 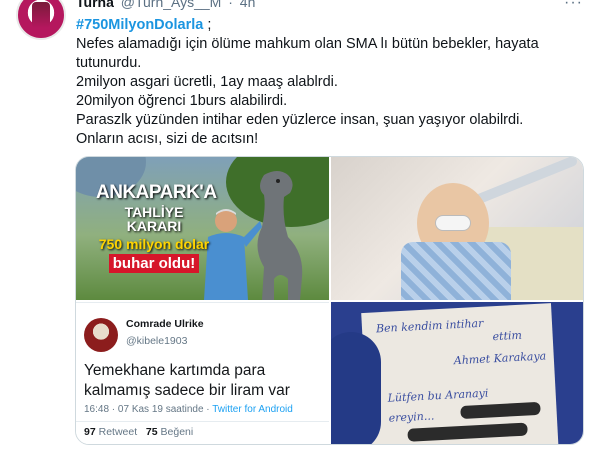 What do you see at coordinates (328, 25) in the screenshot?
I see `tweet-line-0: #750MilyonDolarla ;` at bounding box center [328, 25].